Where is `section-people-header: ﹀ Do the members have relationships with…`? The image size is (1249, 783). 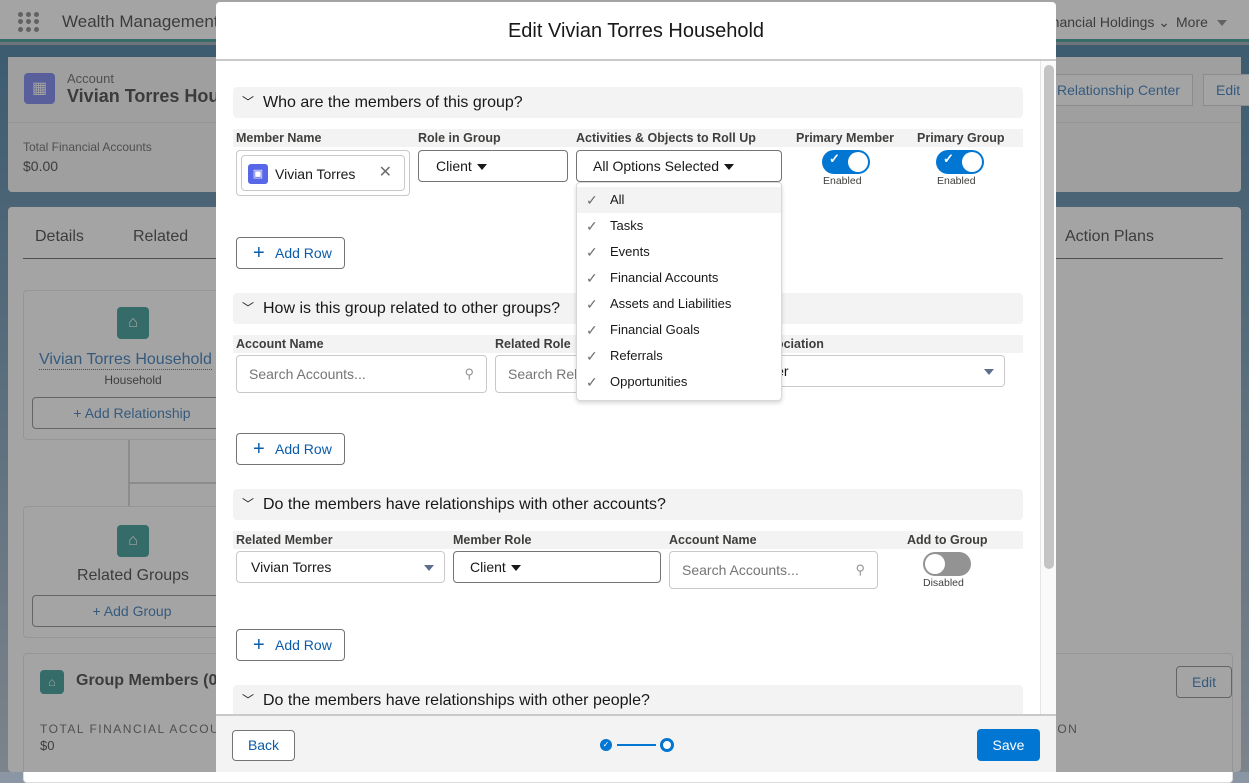 section-people-header: ﹀ Do the members have relationships with… is located at coordinates (628, 699).